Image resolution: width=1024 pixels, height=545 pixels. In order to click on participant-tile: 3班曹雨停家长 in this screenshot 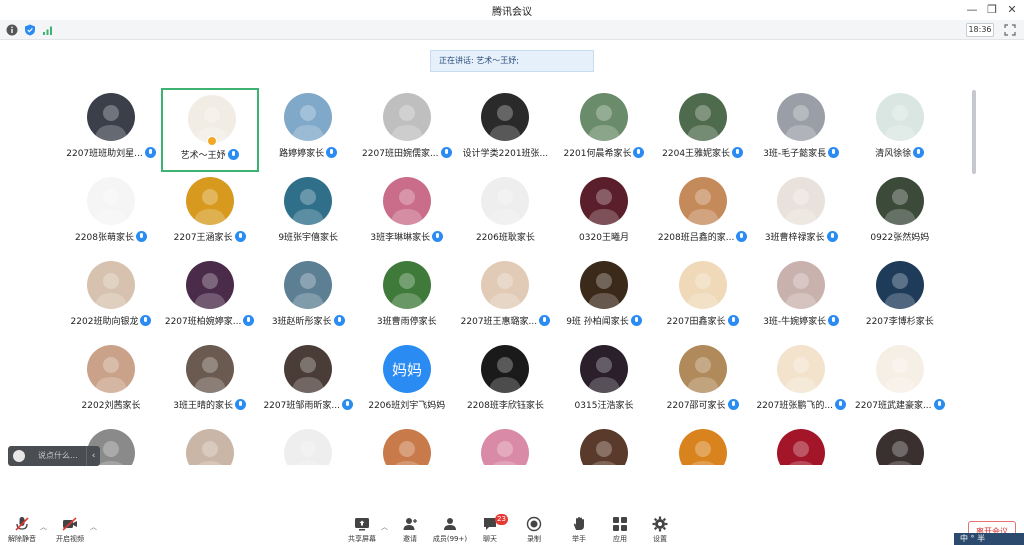, I will do `click(407, 298)`.